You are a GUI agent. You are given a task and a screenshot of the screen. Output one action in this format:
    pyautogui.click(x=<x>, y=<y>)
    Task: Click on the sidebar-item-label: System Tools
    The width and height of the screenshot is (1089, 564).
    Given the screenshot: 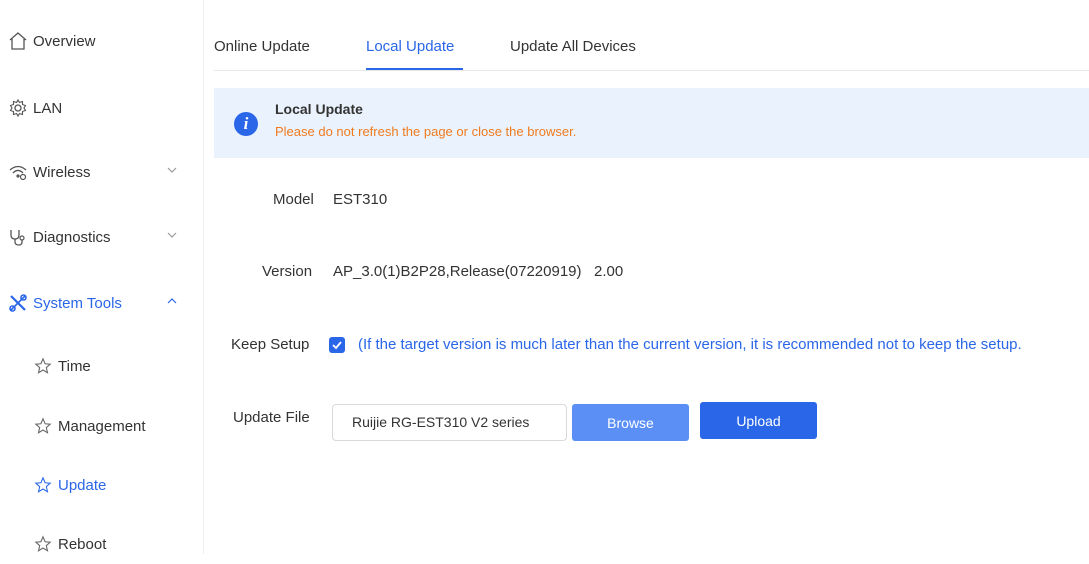 What is the action you would take?
    pyautogui.click(x=77, y=303)
    